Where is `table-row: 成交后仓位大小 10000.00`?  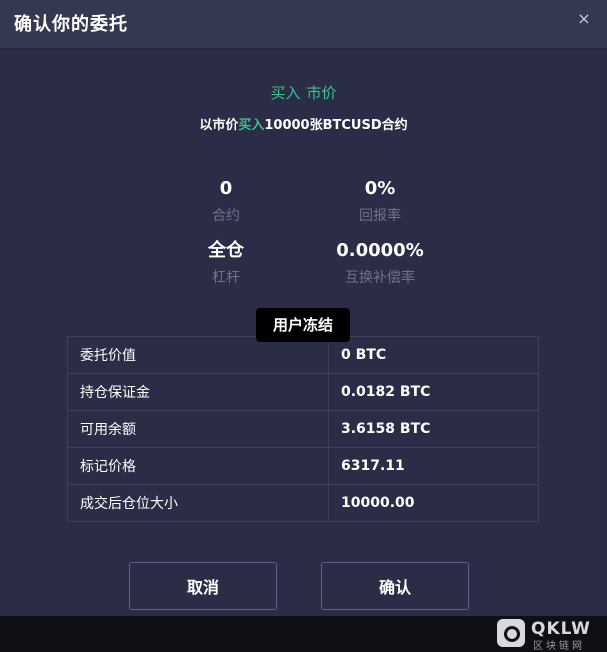 table-row: 成交后仓位大小 10000.00 is located at coordinates (303, 503).